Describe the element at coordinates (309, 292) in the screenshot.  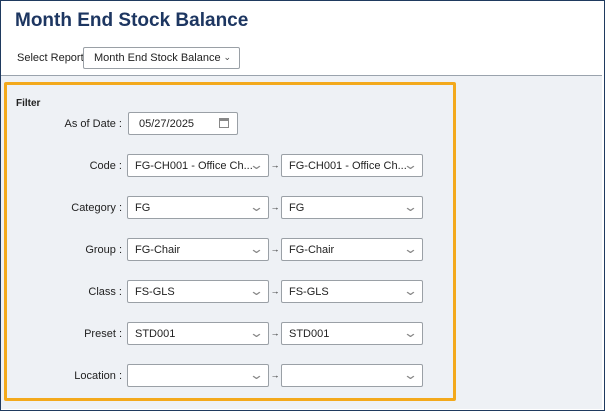
I see `class-to-value: FS-GLS` at that location.